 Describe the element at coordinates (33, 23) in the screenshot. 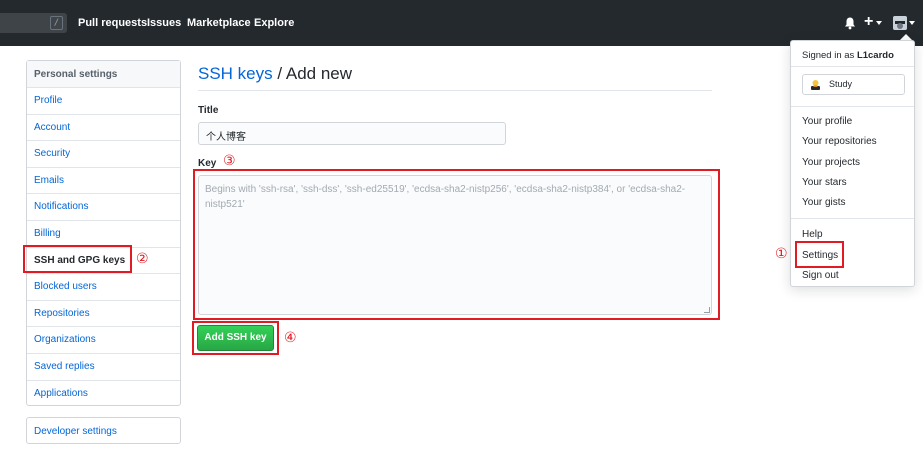

I see `search-input: /` at that location.